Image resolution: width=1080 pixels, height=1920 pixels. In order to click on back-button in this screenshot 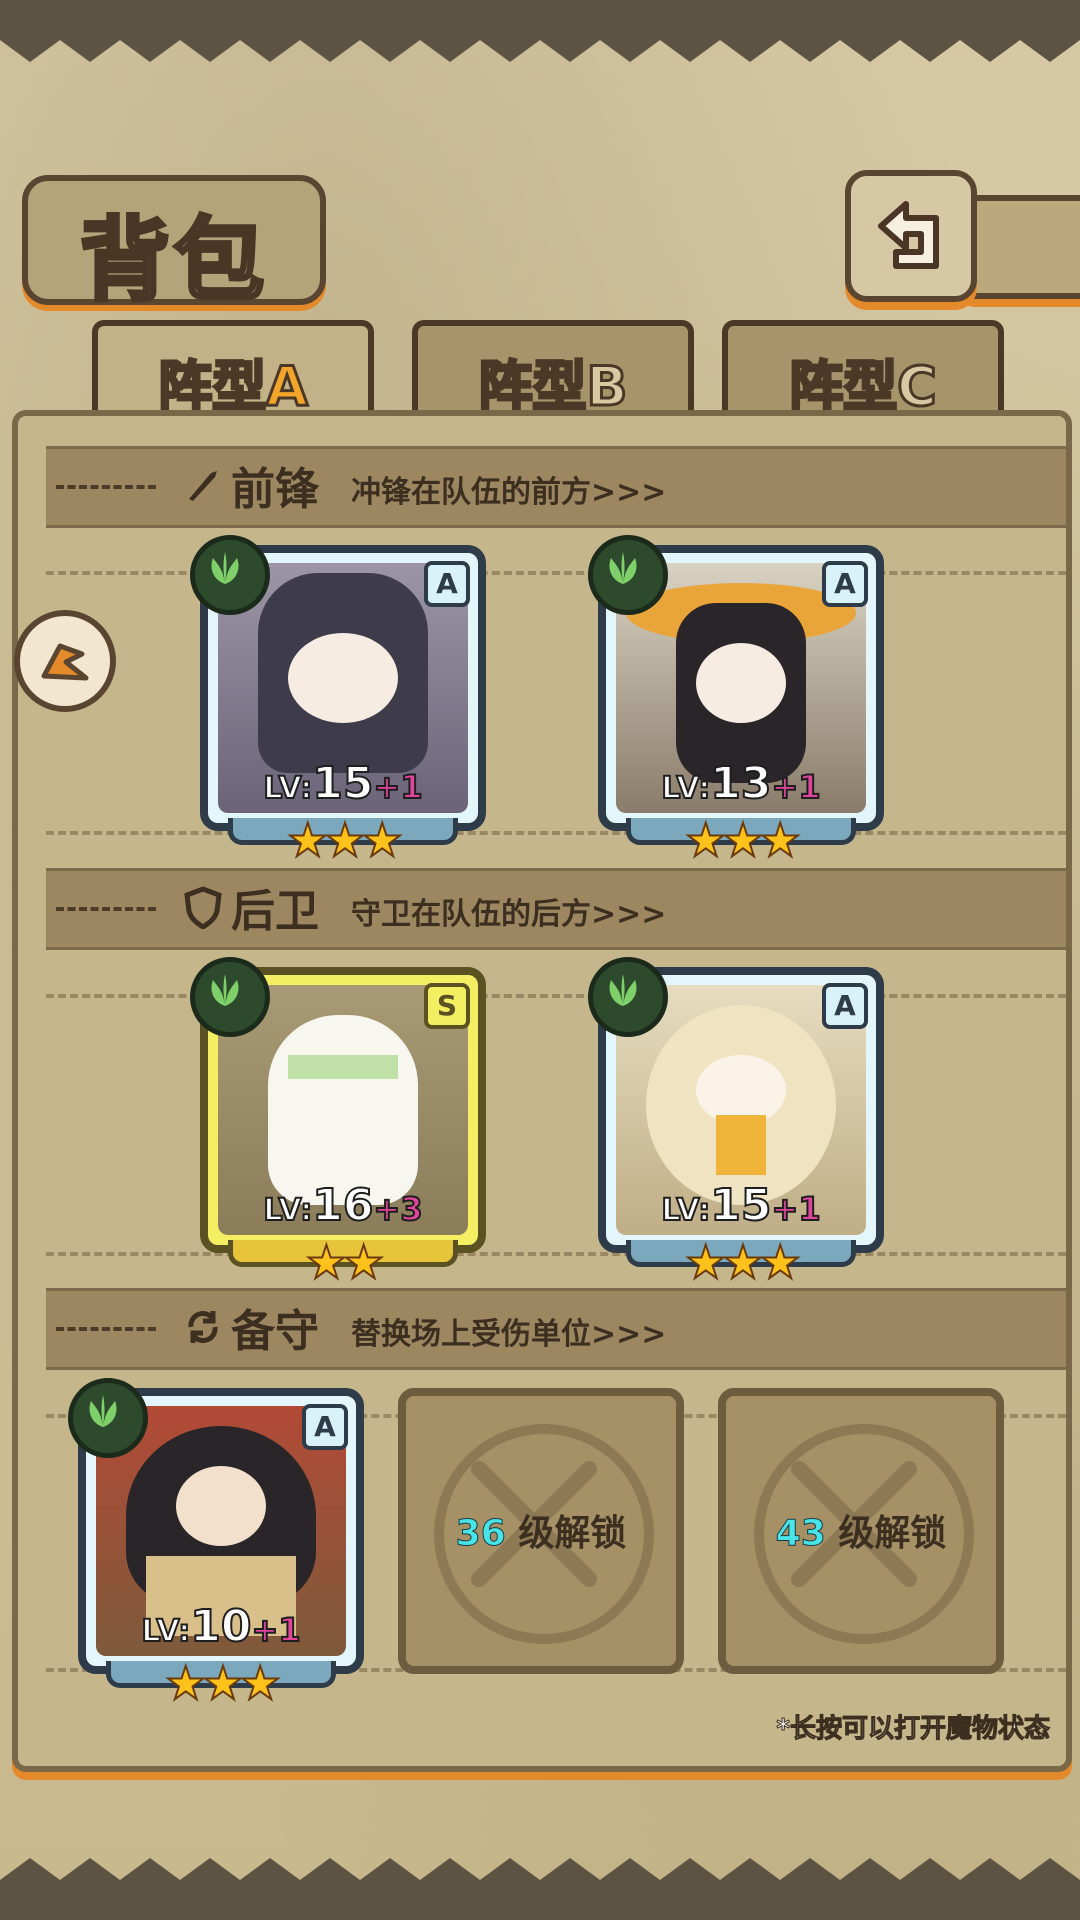, I will do `click(911, 236)`.